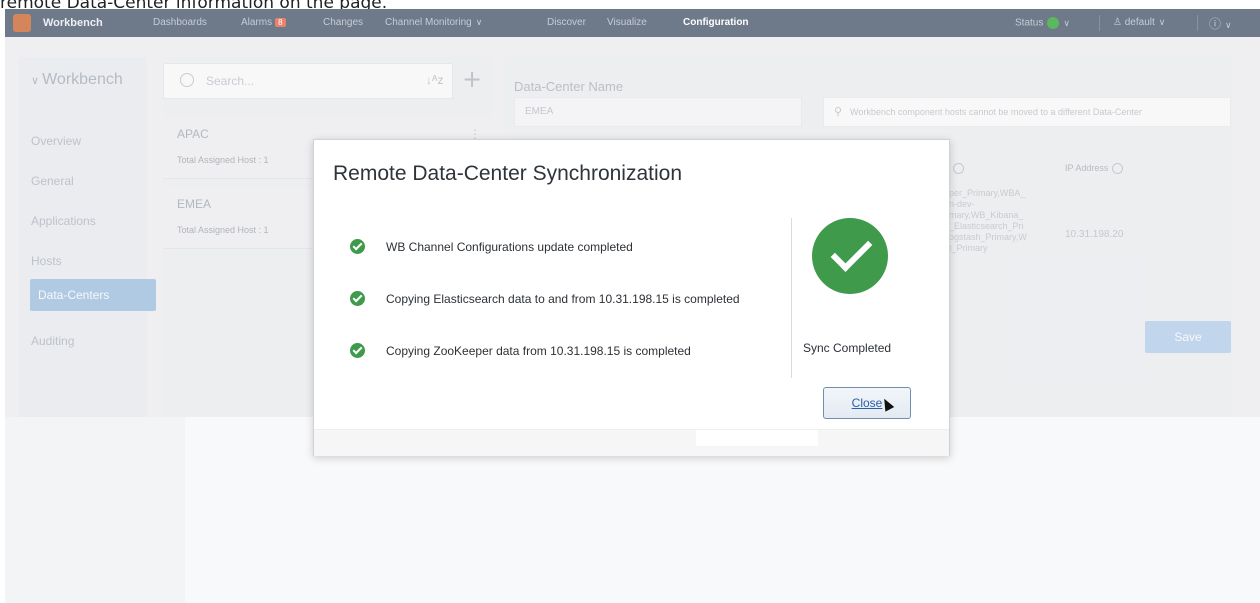  What do you see at coordinates (73, 23) in the screenshot?
I see `brand-title: Workbench` at bounding box center [73, 23].